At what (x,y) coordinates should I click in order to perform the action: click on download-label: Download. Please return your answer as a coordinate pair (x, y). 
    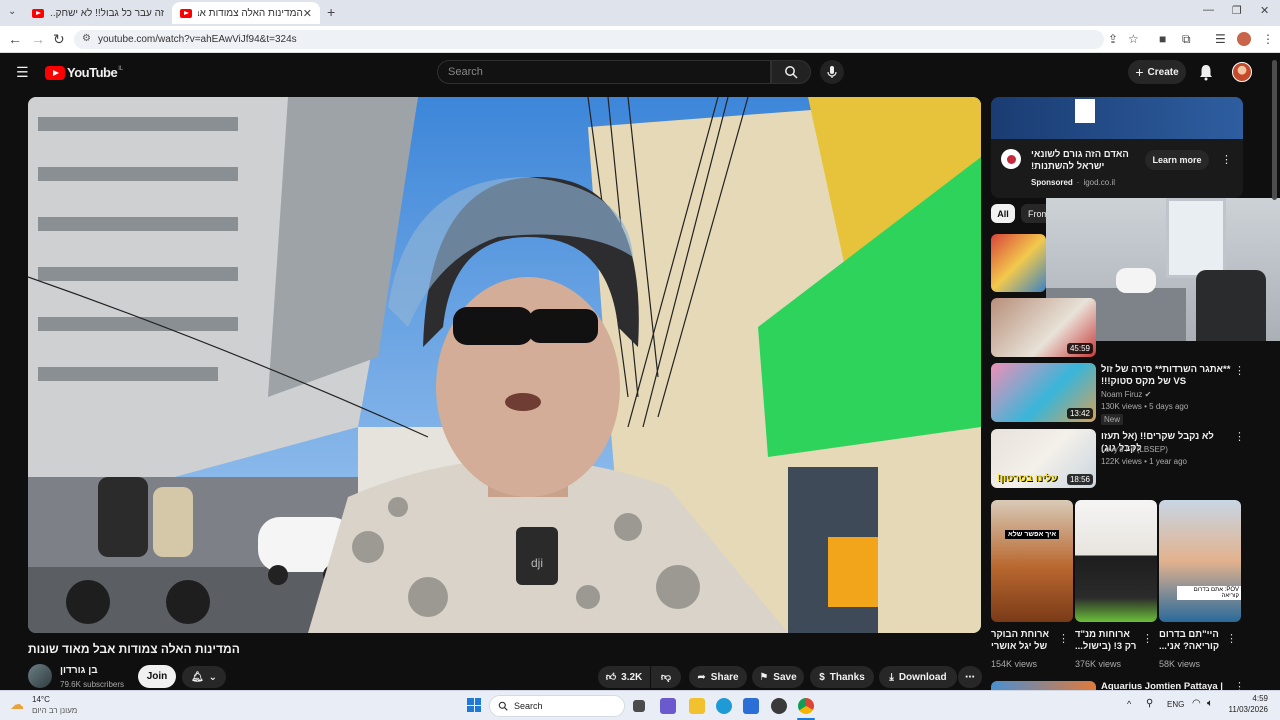
    Looking at the image, I should click on (922, 677).